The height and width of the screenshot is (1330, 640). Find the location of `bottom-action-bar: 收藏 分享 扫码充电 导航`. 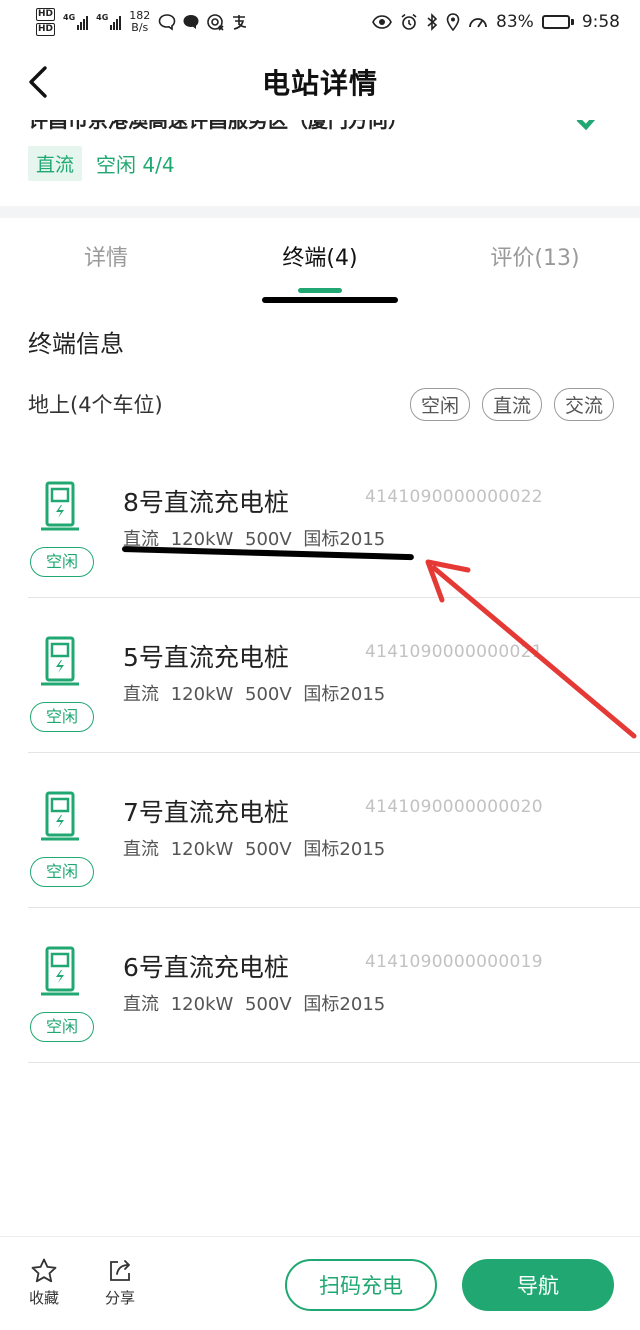

bottom-action-bar: 收藏 分享 扫码充电 导航 is located at coordinates (320, 1283).